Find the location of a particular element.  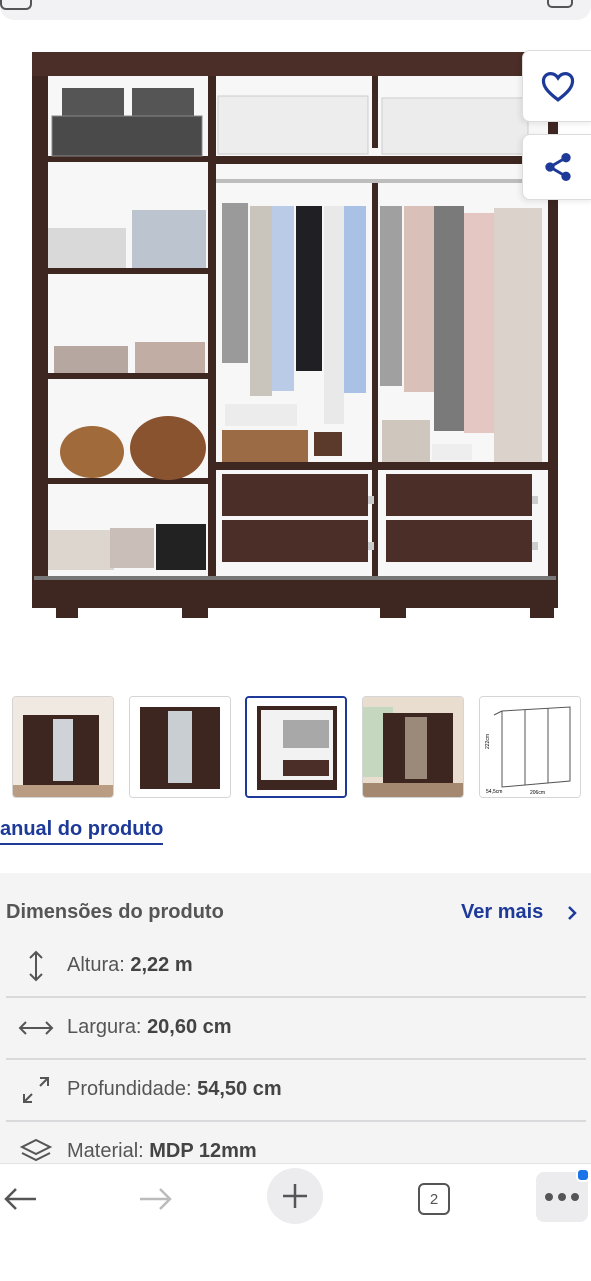

see-more-link: Ver mais is located at coordinates (502, 912).